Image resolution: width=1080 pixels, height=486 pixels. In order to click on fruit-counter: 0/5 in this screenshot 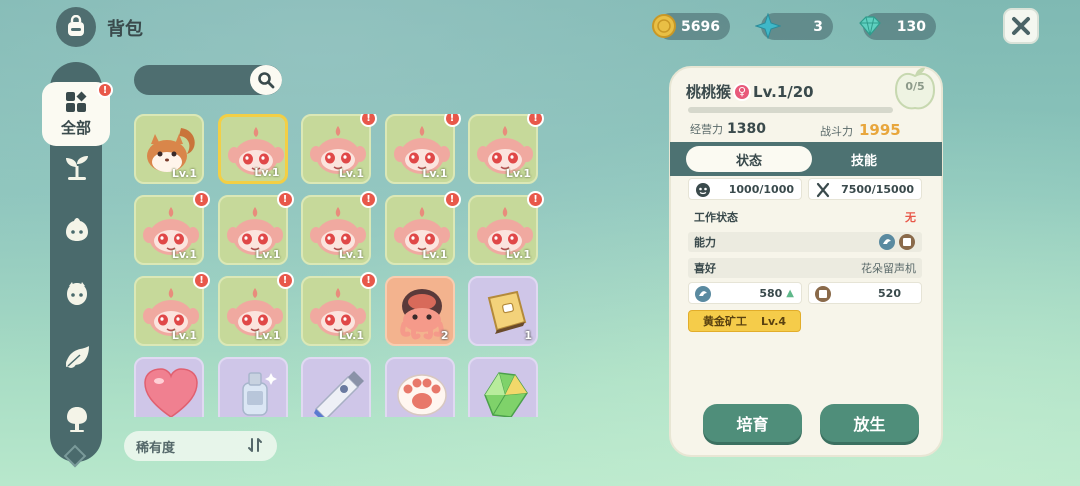, I will do `click(915, 89)`.